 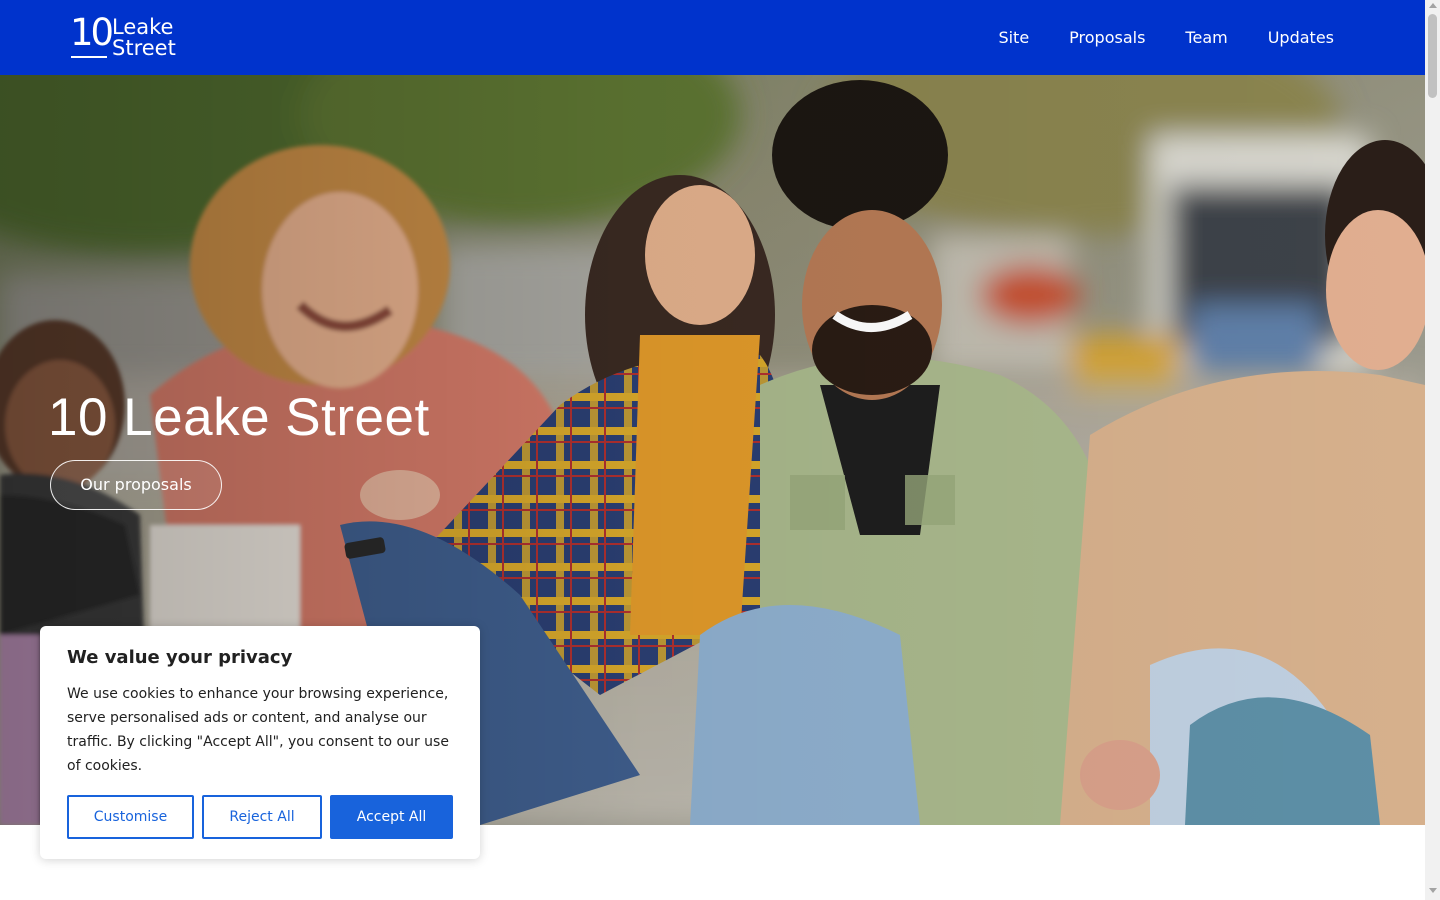 I want to click on reject-all-button: Reject All, so click(x=262, y=817).